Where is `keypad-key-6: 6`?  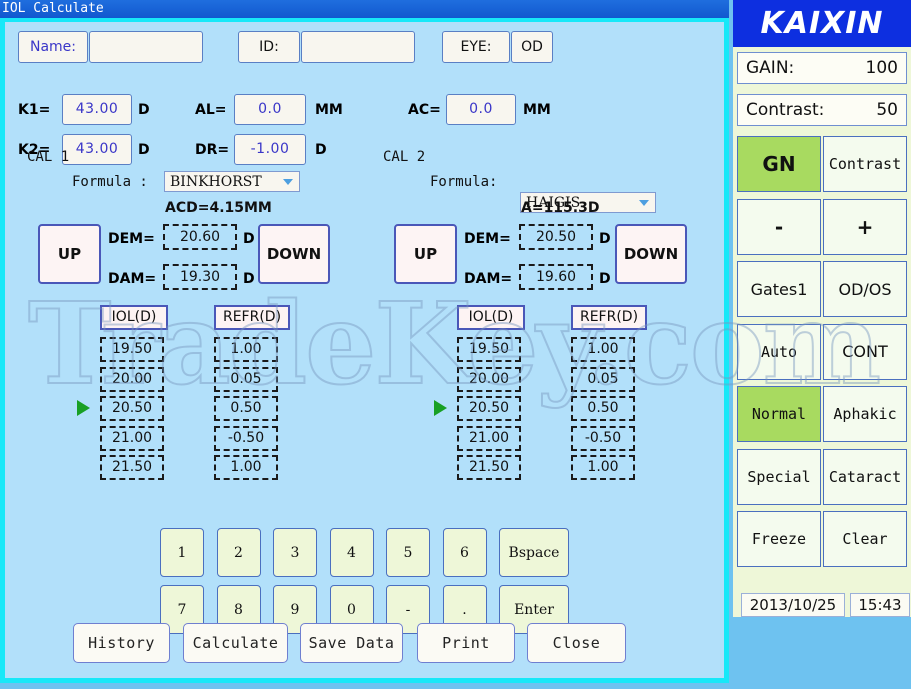 keypad-key-6: 6 is located at coordinates (464, 552).